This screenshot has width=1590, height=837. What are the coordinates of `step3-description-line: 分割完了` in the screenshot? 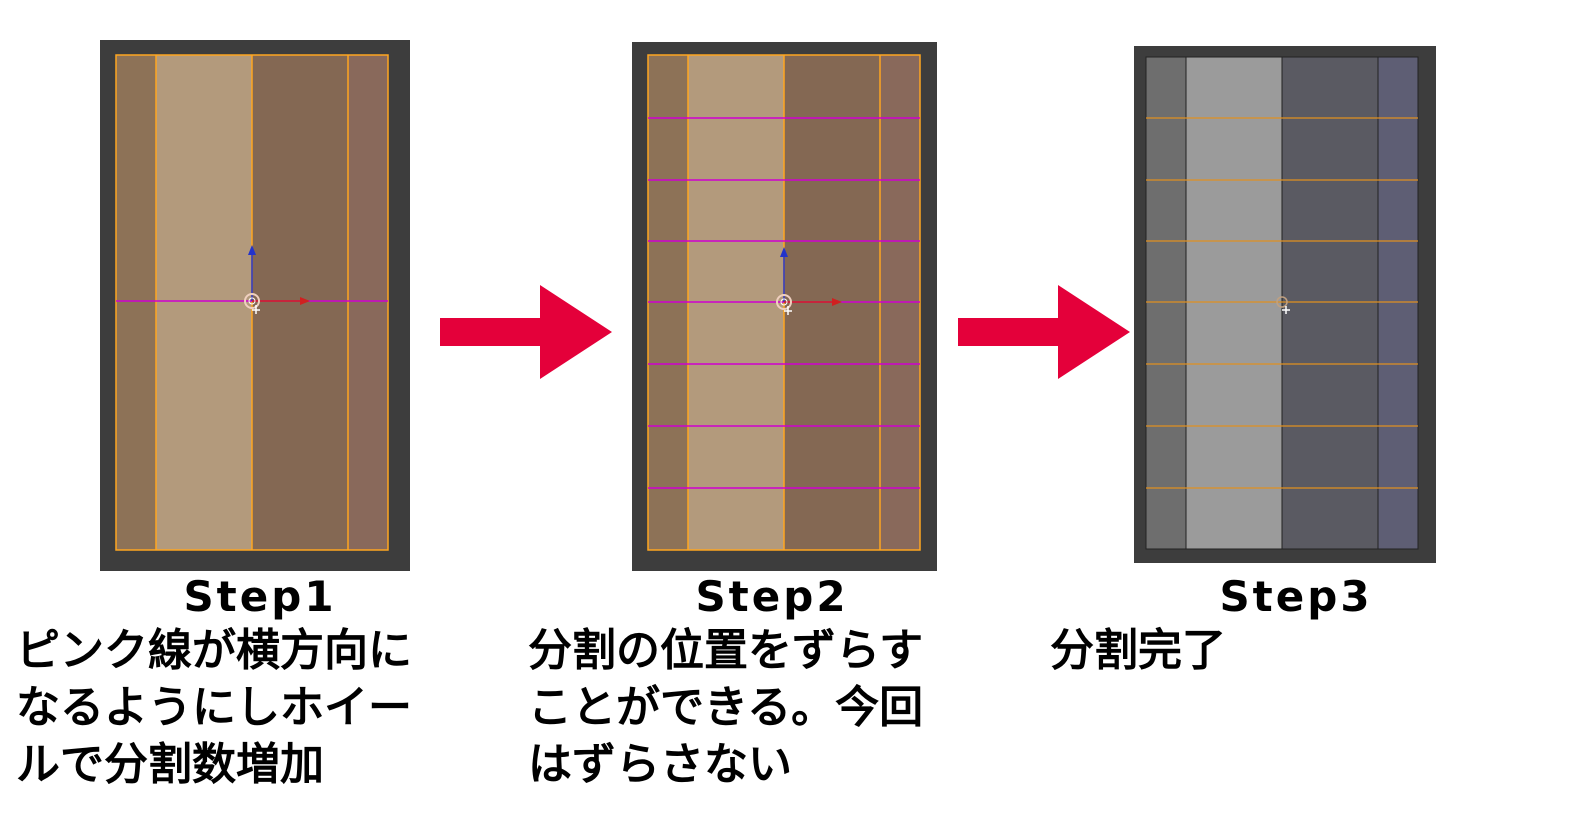 It's located at (1138, 650).